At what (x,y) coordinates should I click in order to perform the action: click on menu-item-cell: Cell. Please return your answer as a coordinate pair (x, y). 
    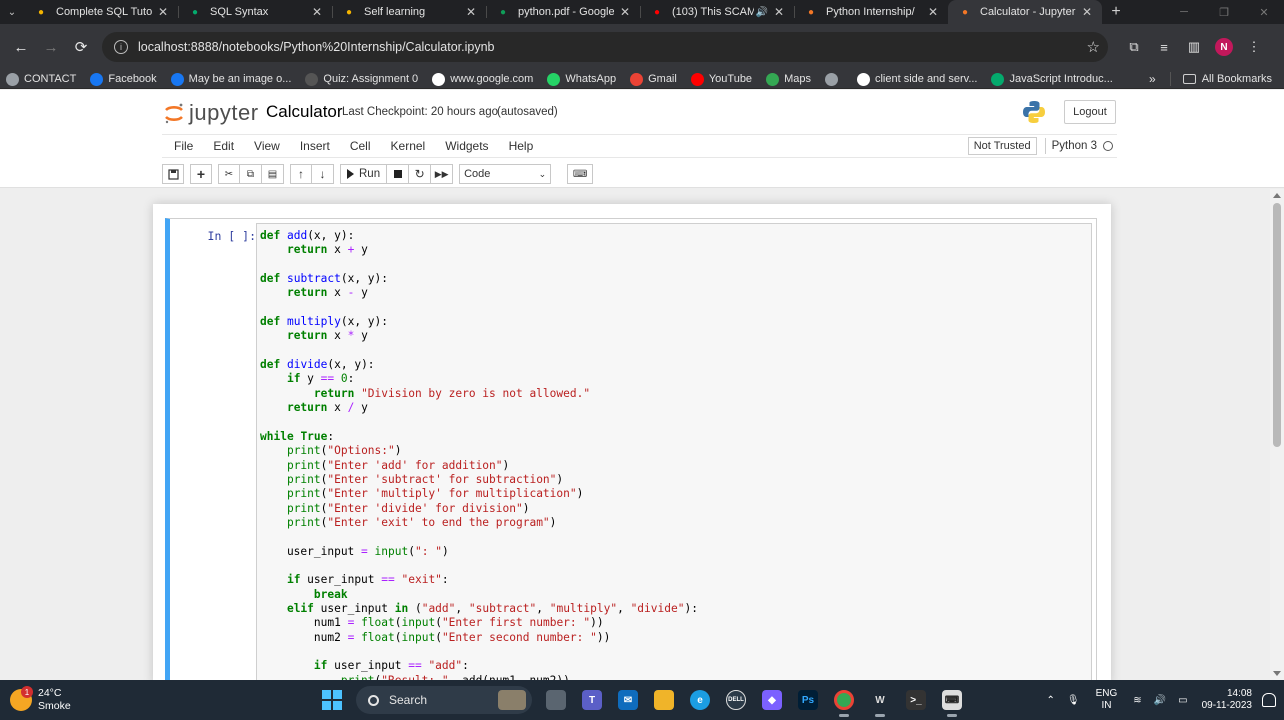
    Looking at the image, I should click on (360, 146).